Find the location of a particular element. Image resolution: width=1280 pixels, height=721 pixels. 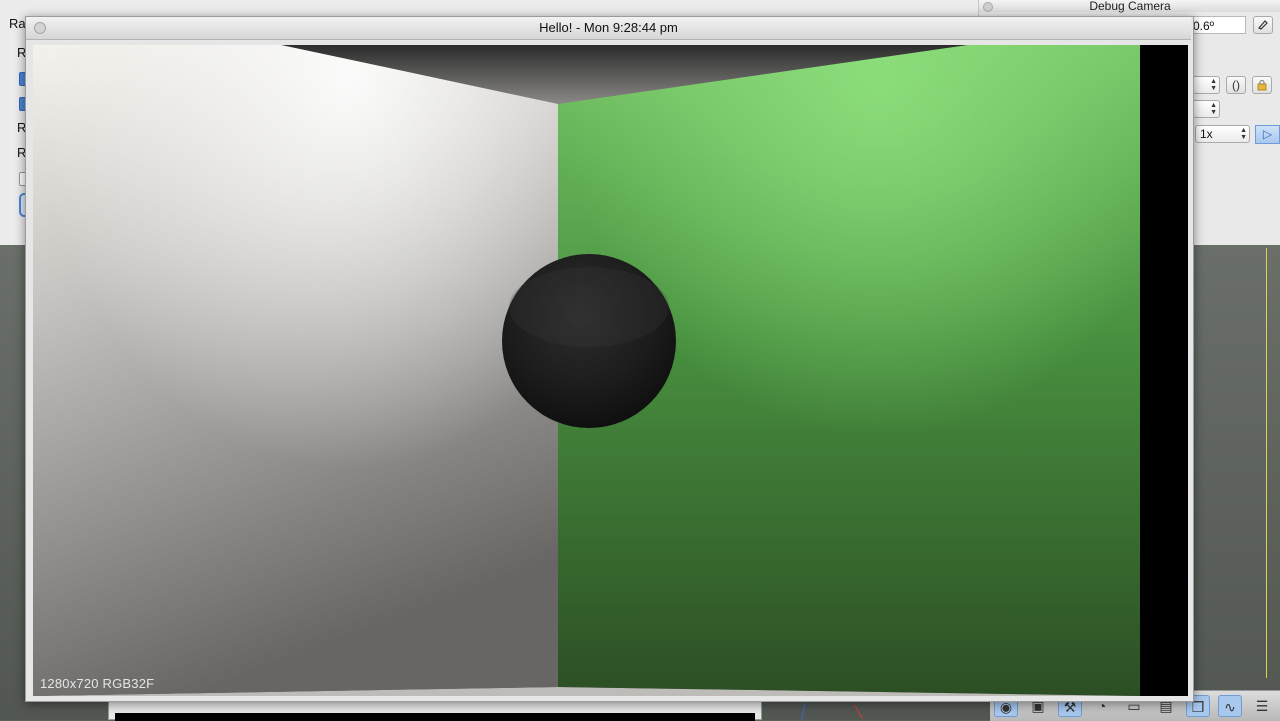

mode-select: ▲ ▼ is located at coordinates (1206, 85).